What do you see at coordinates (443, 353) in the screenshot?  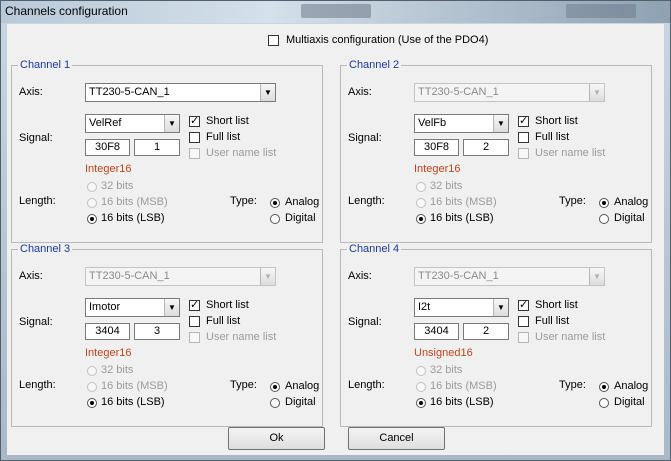 I see `datatype-label: Unsigned16` at bounding box center [443, 353].